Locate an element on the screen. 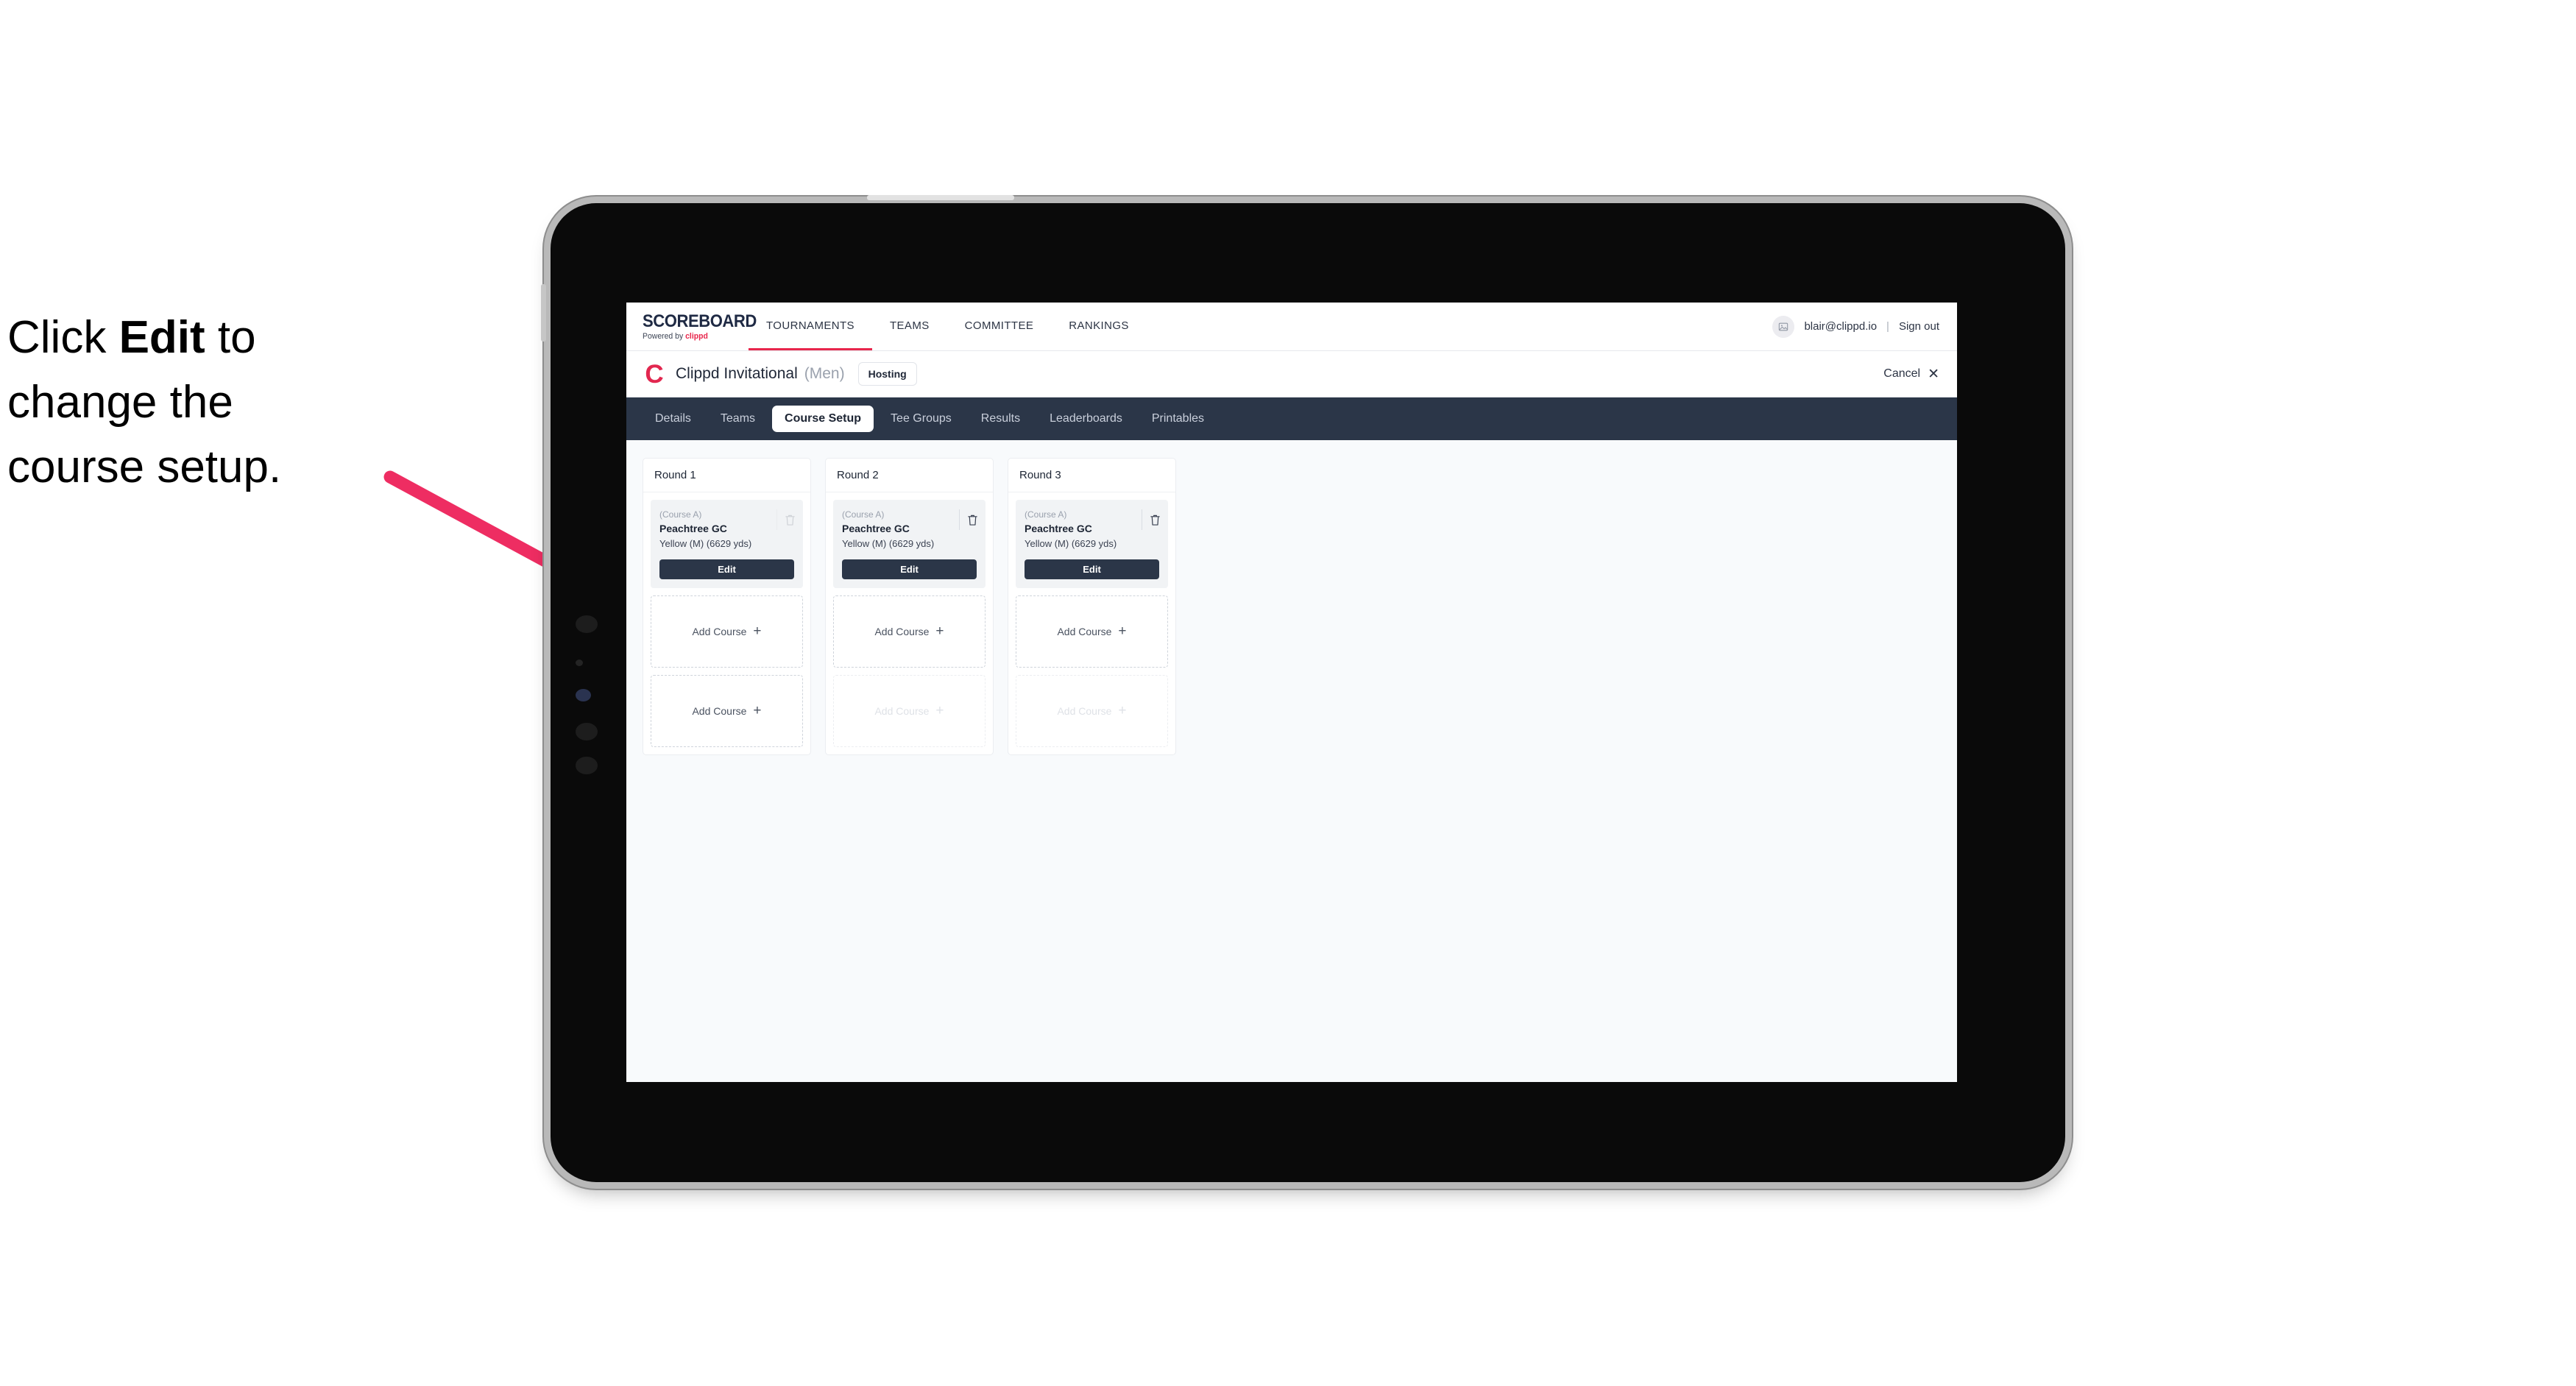 The image size is (2576, 1386). tablet-volume-button is located at coordinates (543, 313).